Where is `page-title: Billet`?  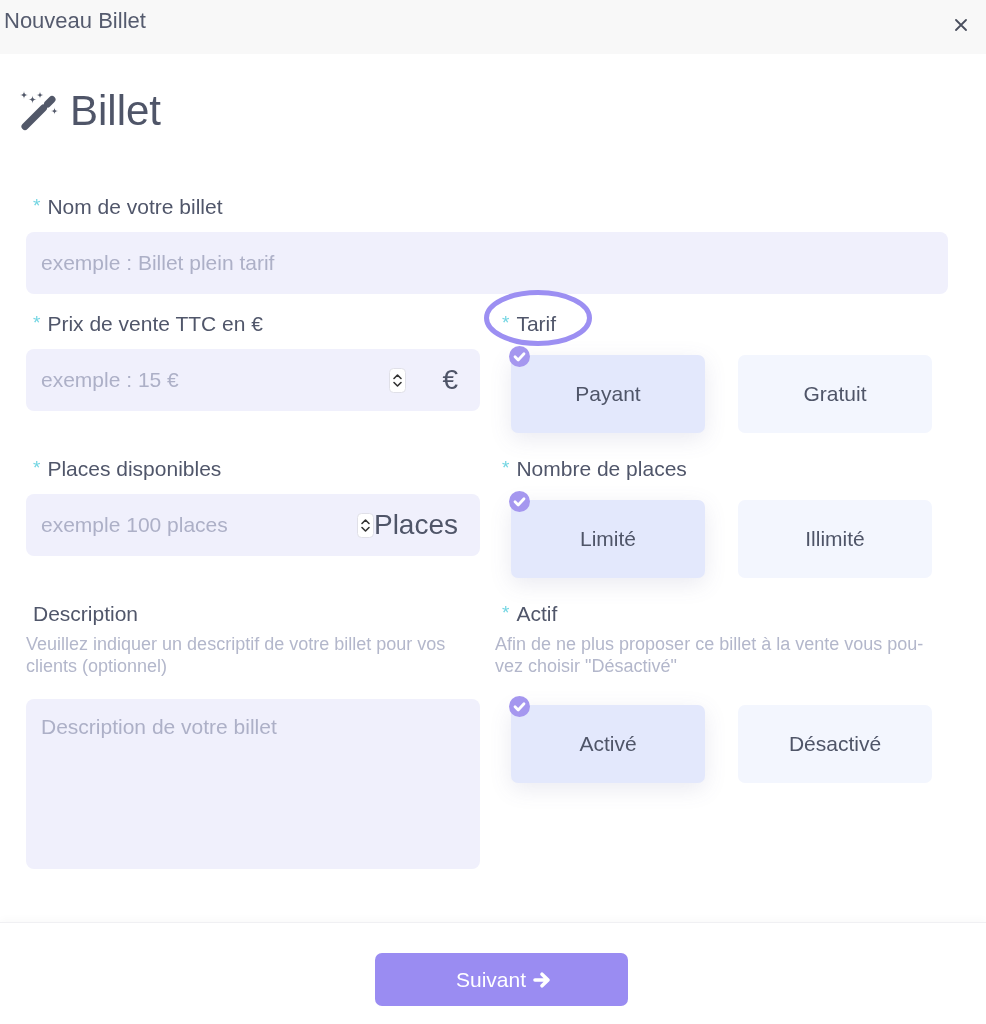 page-title: Billet is located at coordinates (116, 111).